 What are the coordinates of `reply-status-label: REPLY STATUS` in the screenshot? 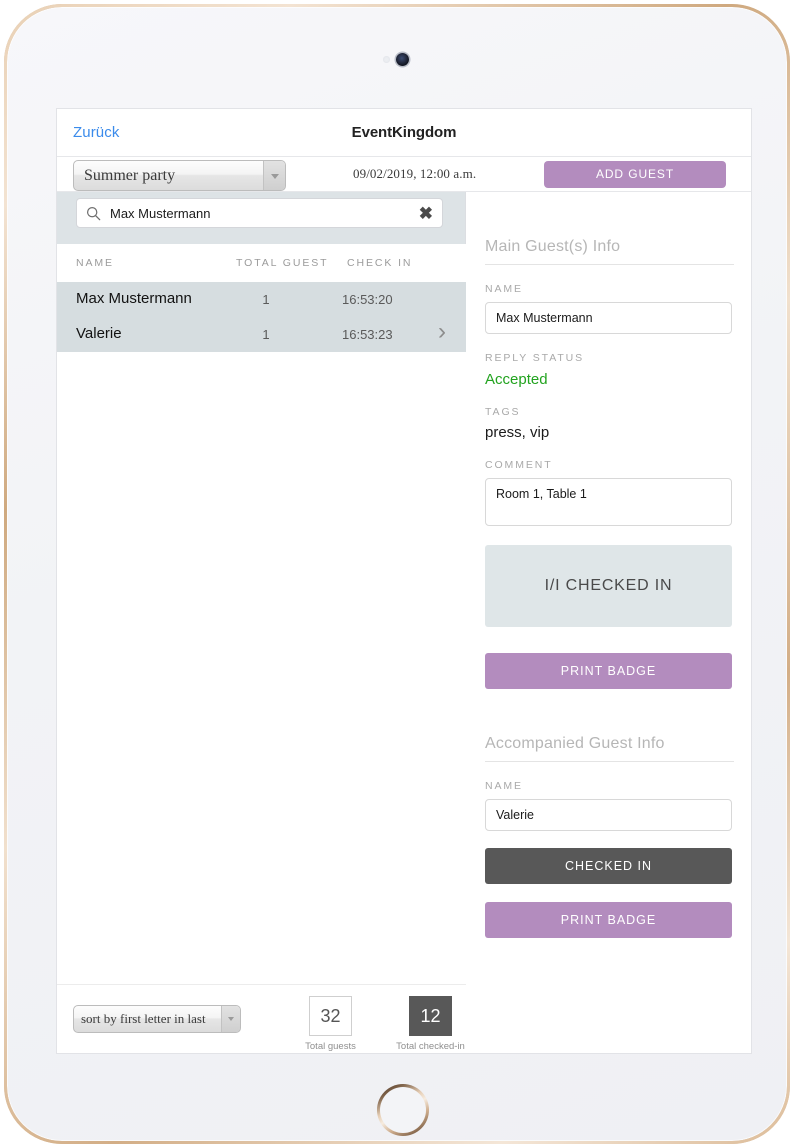 It's located at (535, 358).